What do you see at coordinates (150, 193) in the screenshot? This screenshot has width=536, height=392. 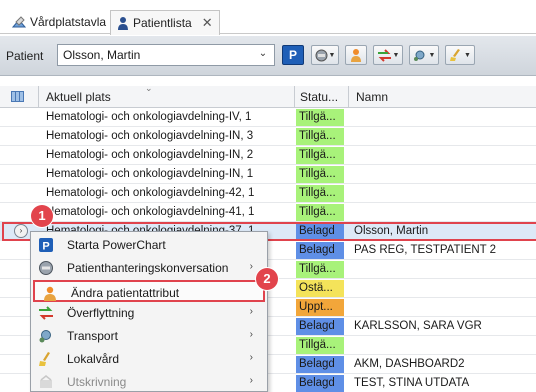 I see `cell-place: Hematologi- och onkologiavdelning-42, 1` at bounding box center [150, 193].